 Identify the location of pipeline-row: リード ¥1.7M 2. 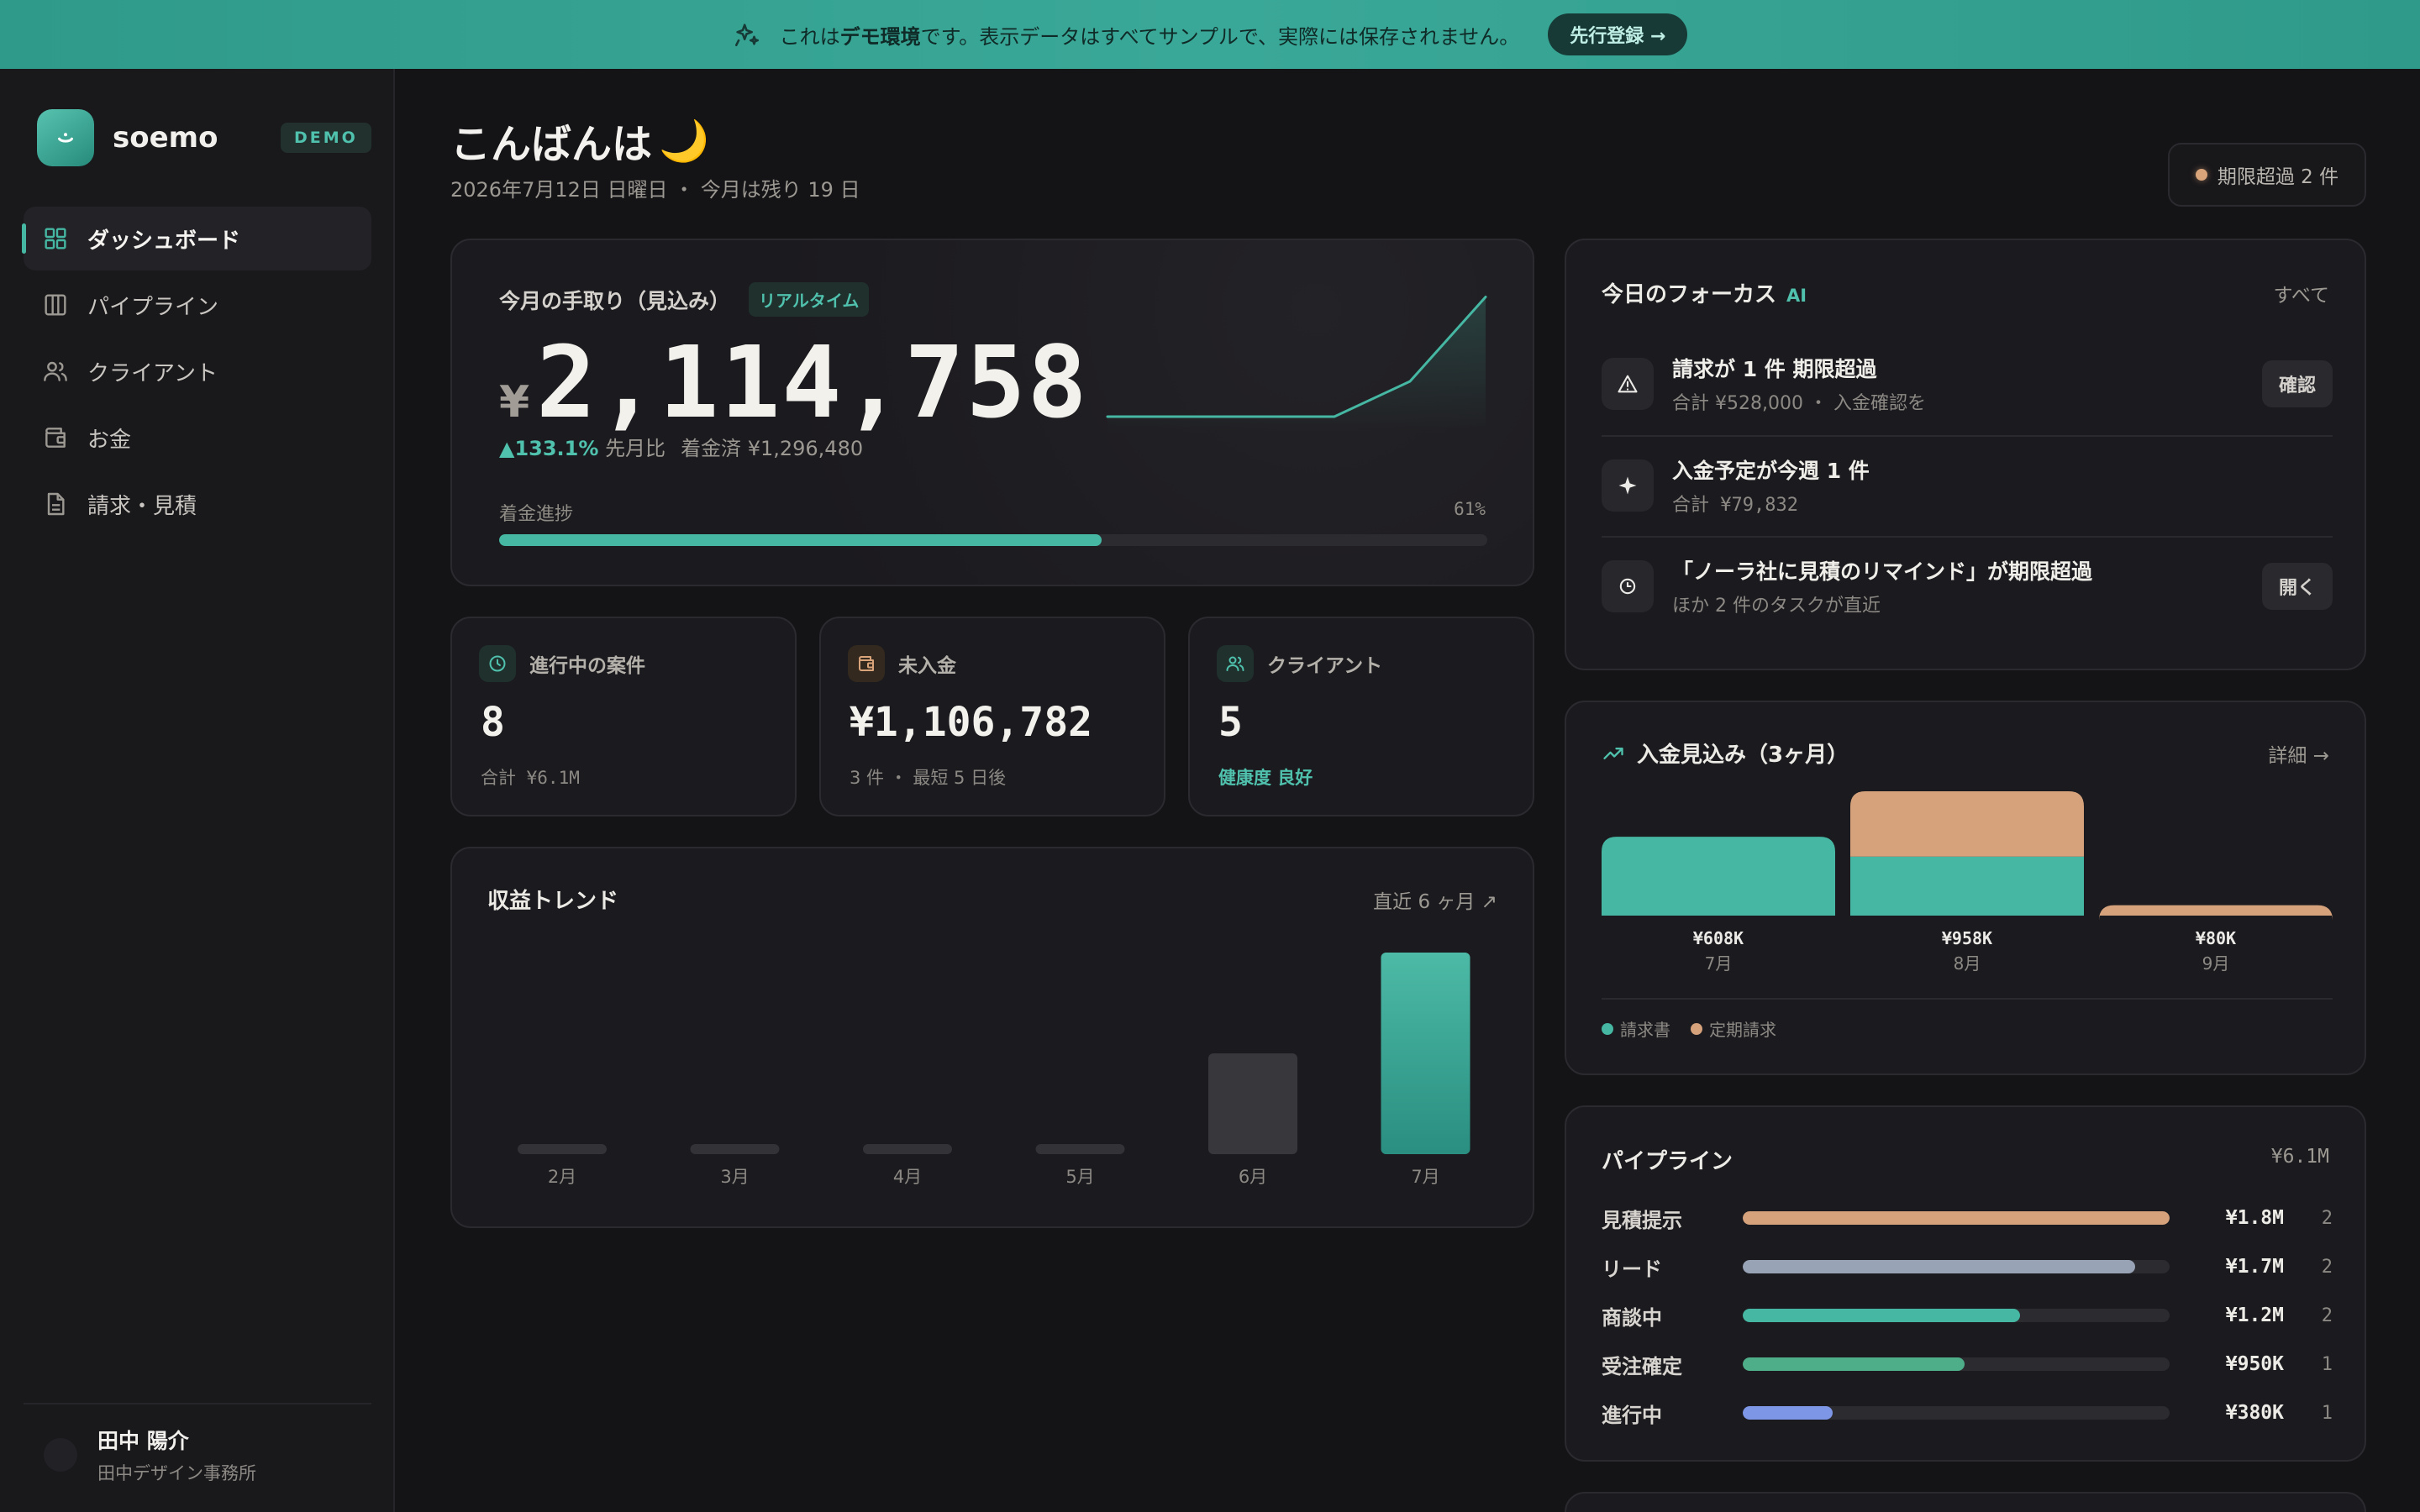
(1968, 1267).